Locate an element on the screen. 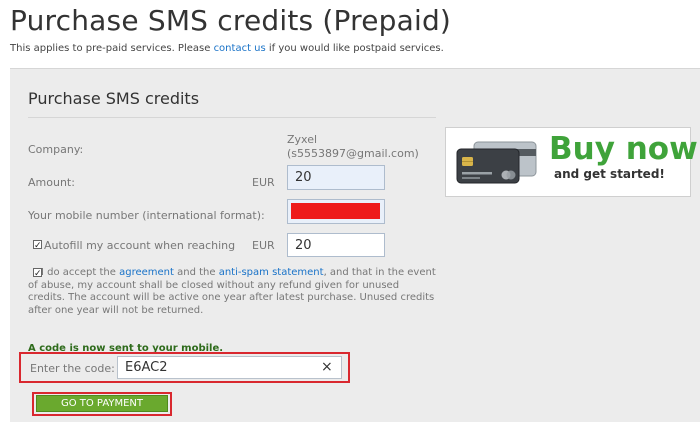  banner-tagline: and get started! is located at coordinates (609, 174).